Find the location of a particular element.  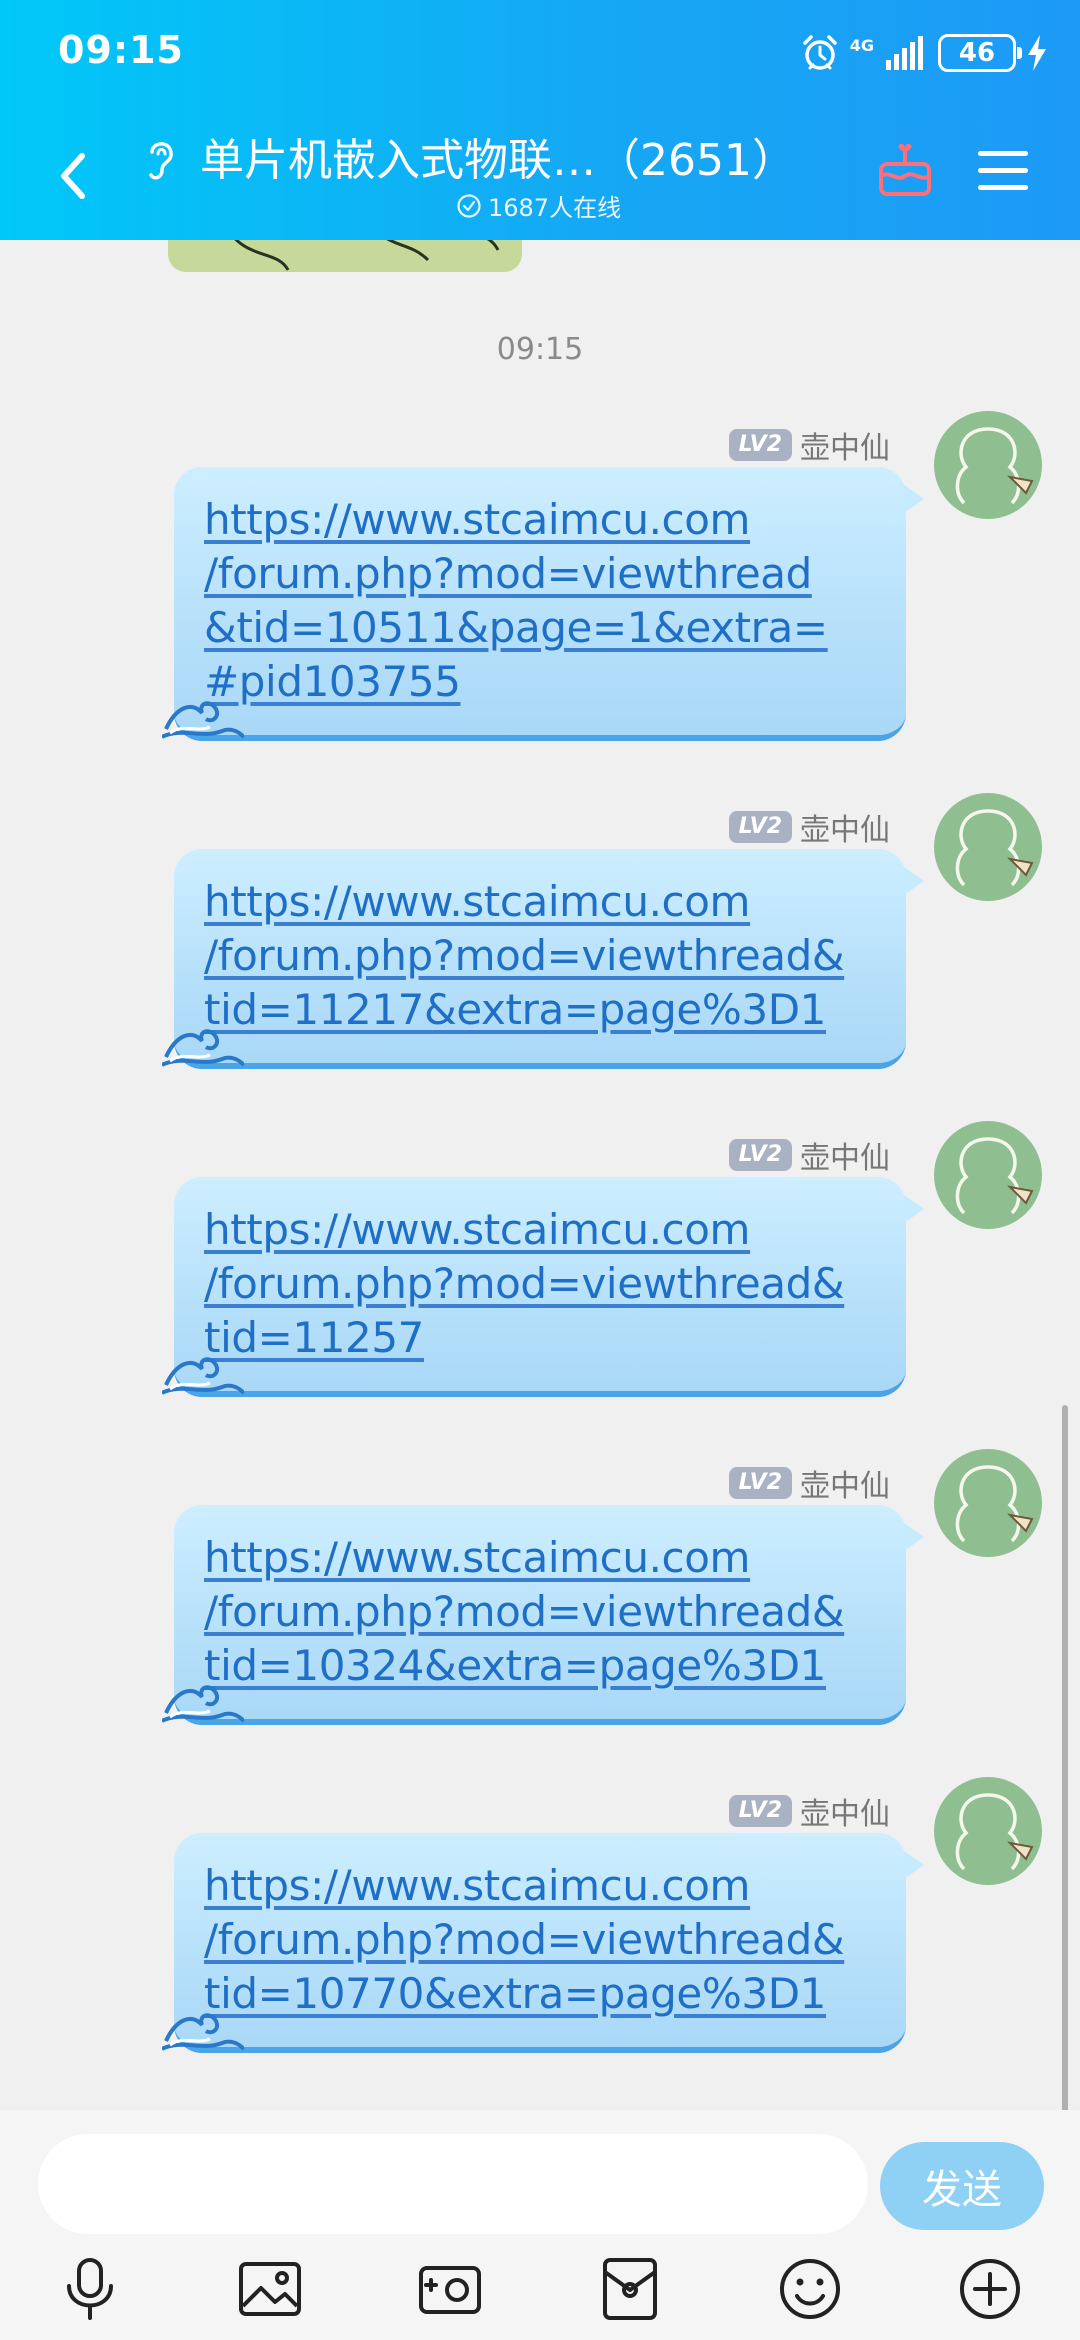

nav-bar: 单片机嵌入式物联…（2651） 1687人在线 is located at coordinates (540, 175).